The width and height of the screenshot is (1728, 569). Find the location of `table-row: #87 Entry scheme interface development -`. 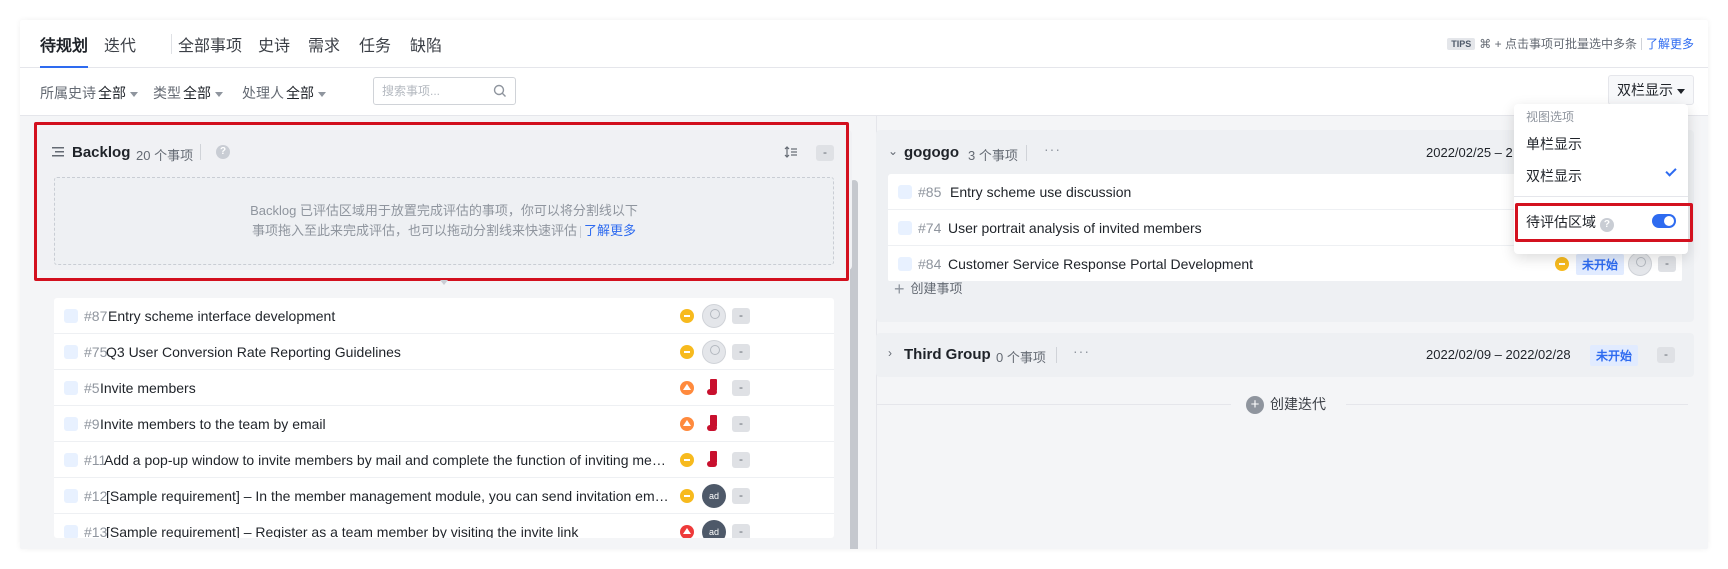

table-row: #87 Entry scheme interface development - is located at coordinates (444, 316).